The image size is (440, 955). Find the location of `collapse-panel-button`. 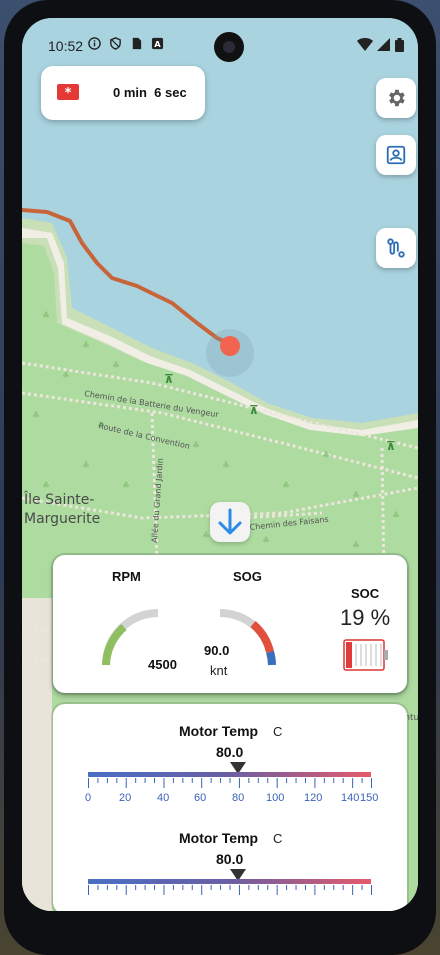

collapse-panel-button is located at coordinates (230, 522).